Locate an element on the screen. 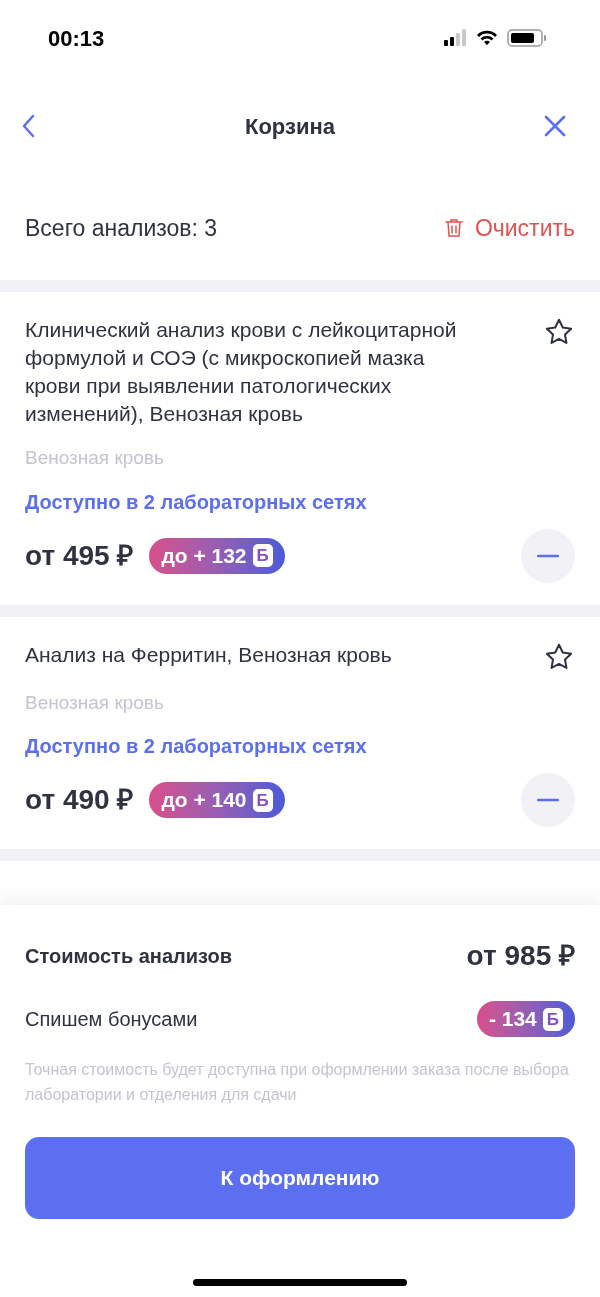 The width and height of the screenshot is (600, 1297). checkout-button: К оформлению is located at coordinates (300, 1178).